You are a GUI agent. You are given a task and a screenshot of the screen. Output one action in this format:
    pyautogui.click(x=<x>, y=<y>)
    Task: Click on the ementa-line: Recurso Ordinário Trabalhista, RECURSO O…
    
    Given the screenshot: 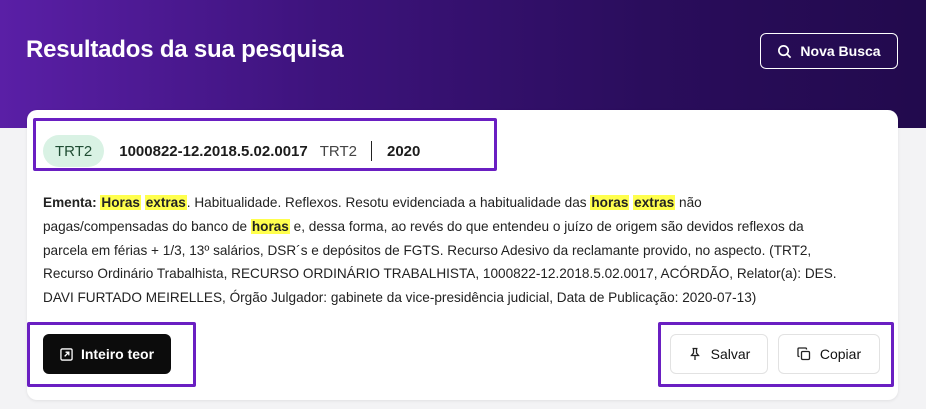 What is the action you would take?
    pyautogui.click(x=463, y=274)
    